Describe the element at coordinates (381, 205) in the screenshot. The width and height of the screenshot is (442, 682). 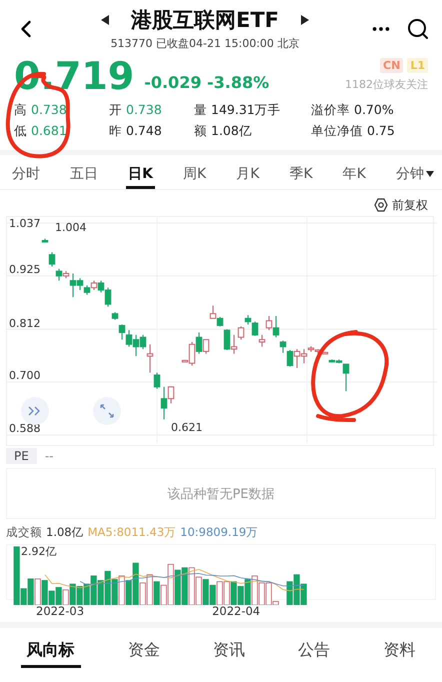
I see `settings-icon` at that location.